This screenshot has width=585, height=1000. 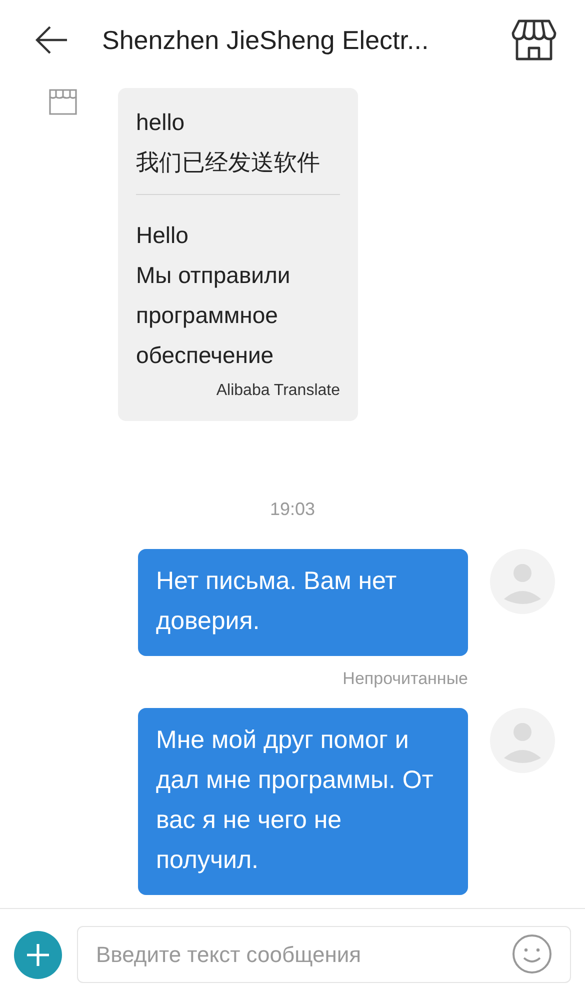 What do you see at coordinates (277, 391) in the screenshot?
I see `translation-credit: Alibaba Translate` at bounding box center [277, 391].